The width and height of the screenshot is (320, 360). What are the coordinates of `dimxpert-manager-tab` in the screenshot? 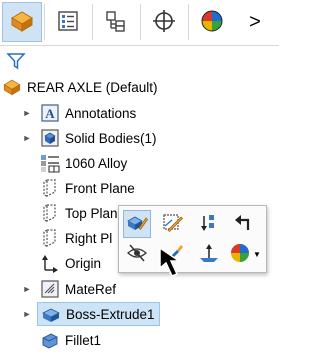 It's located at (164, 22).